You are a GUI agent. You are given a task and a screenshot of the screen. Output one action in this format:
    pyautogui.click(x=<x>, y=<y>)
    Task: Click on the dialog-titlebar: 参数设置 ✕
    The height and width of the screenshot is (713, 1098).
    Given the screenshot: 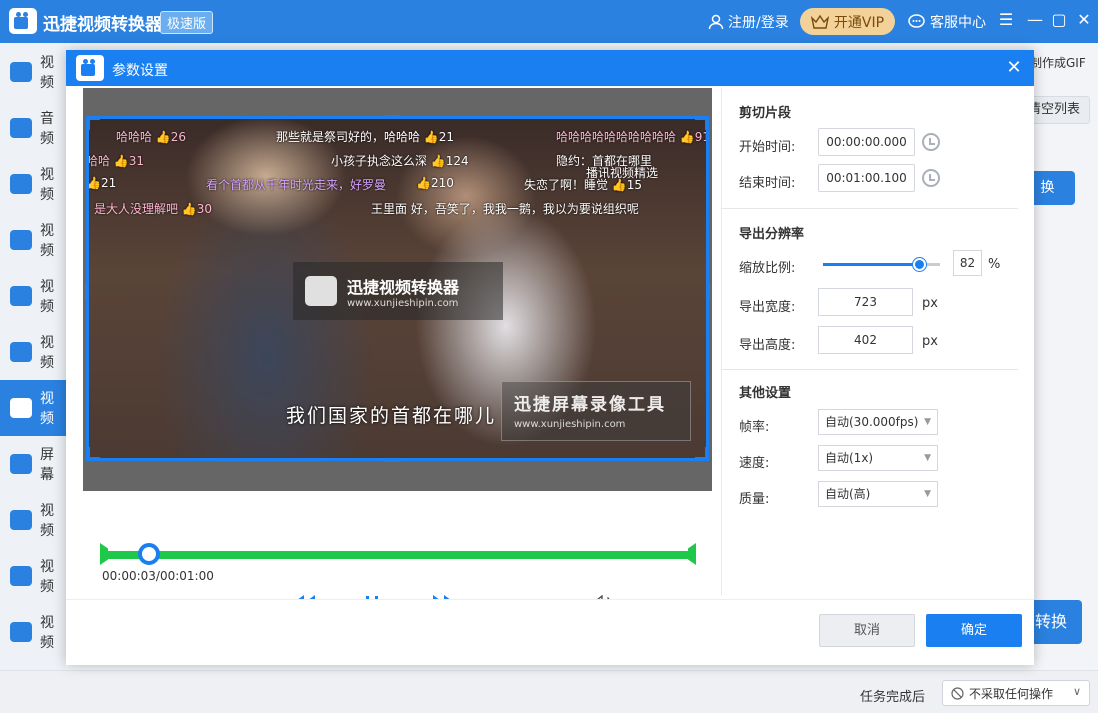 What is the action you would take?
    pyautogui.click(x=550, y=68)
    